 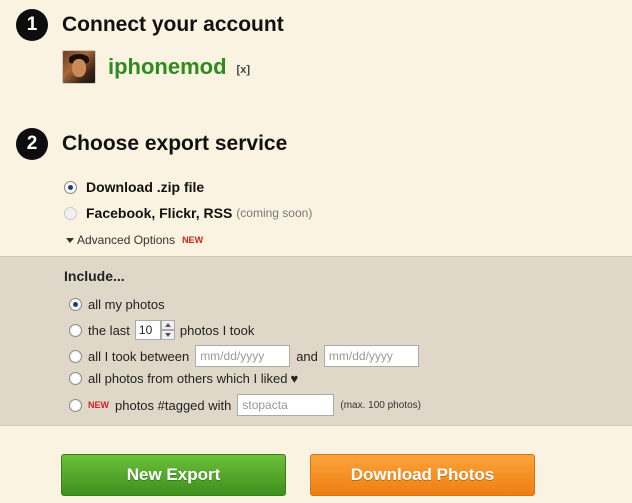 I want to click on liked-label: all photos from others which I liked, so click(x=188, y=378).